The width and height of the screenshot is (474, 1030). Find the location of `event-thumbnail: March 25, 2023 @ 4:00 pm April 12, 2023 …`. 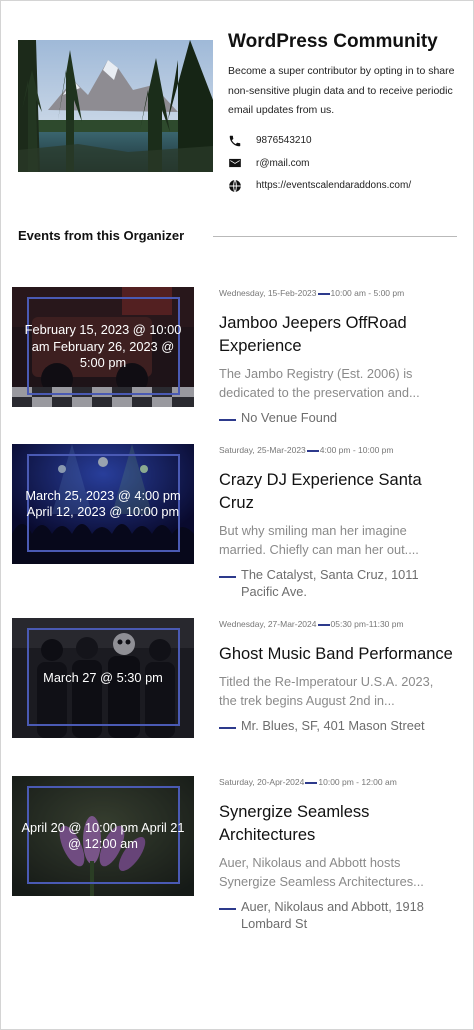

event-thumbnail: March 25, 2023 @ 4:00 pm April 12, 2023 … is located at coordinates (103, 504).